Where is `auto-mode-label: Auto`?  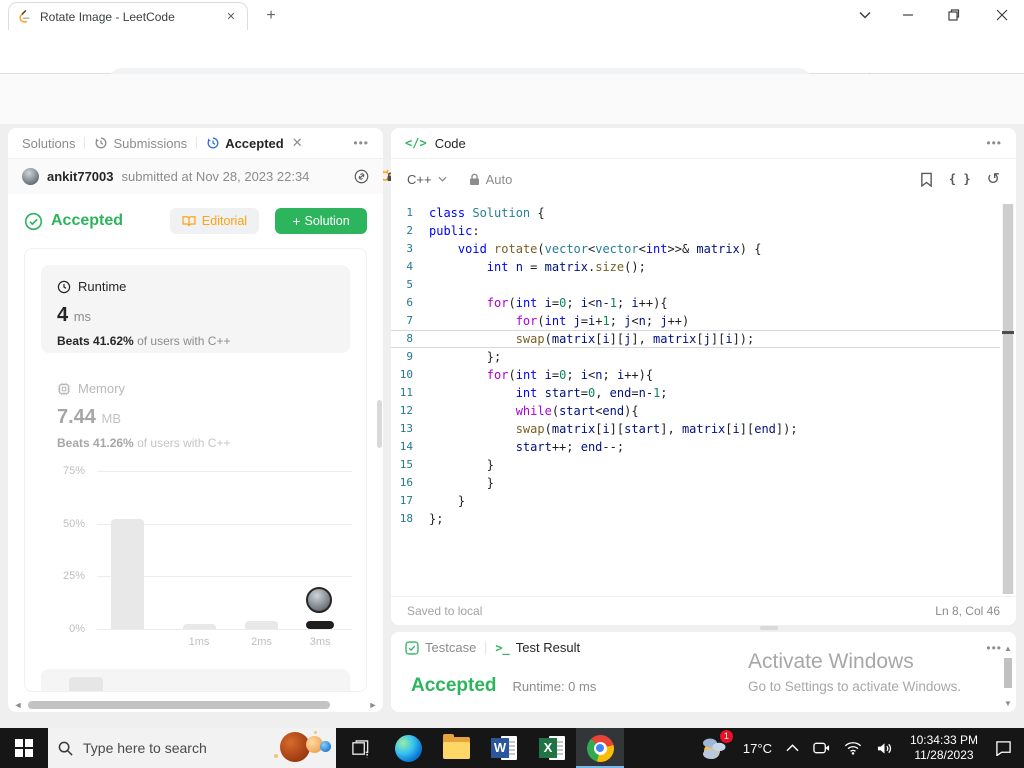
auto-mode-label: Auto is located at coordinates (499, 179).